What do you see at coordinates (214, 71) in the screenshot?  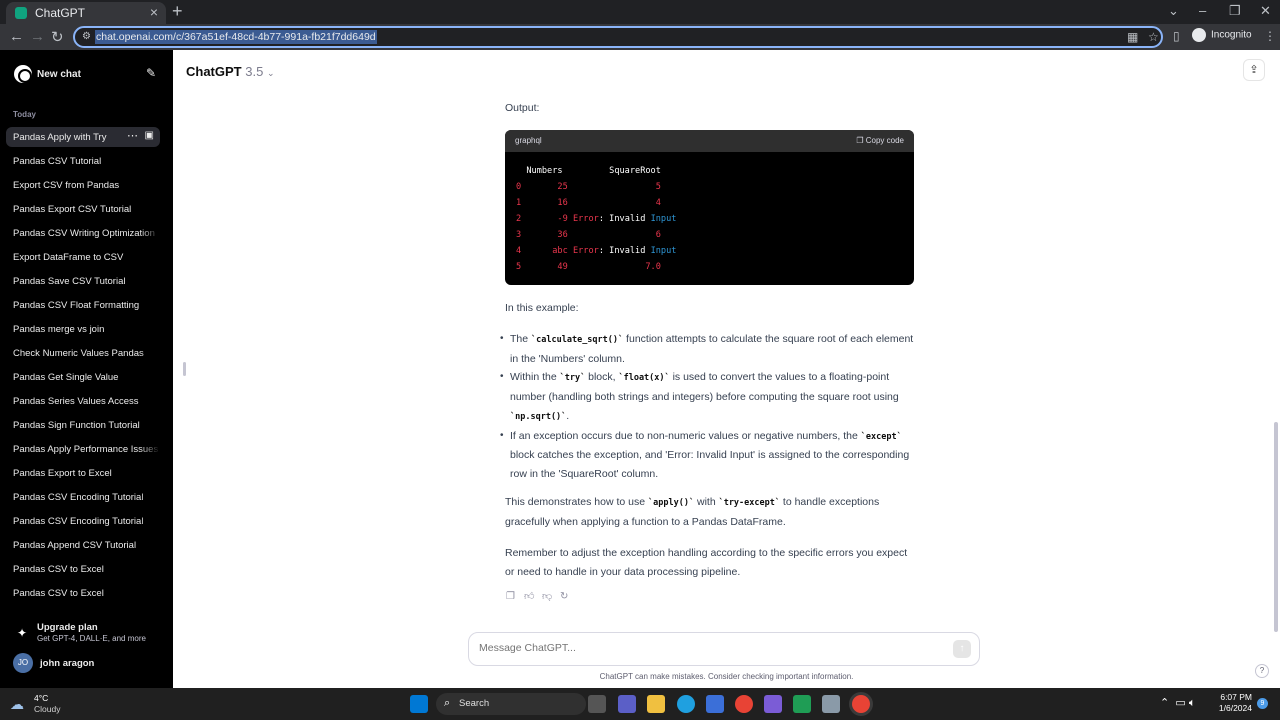 I see `model-name: ChatGPT` at bounding box center [214, 71].